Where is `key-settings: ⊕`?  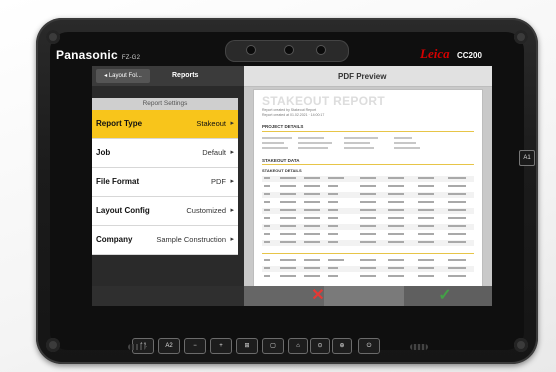
key-settings: ⊕ is located at coordinates (342, 346).